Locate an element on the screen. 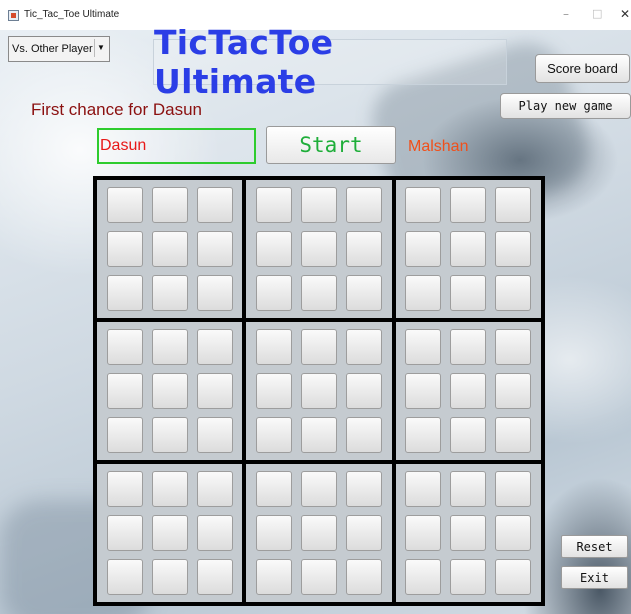  maximize-button: □ is located at coordinates (597, 13).